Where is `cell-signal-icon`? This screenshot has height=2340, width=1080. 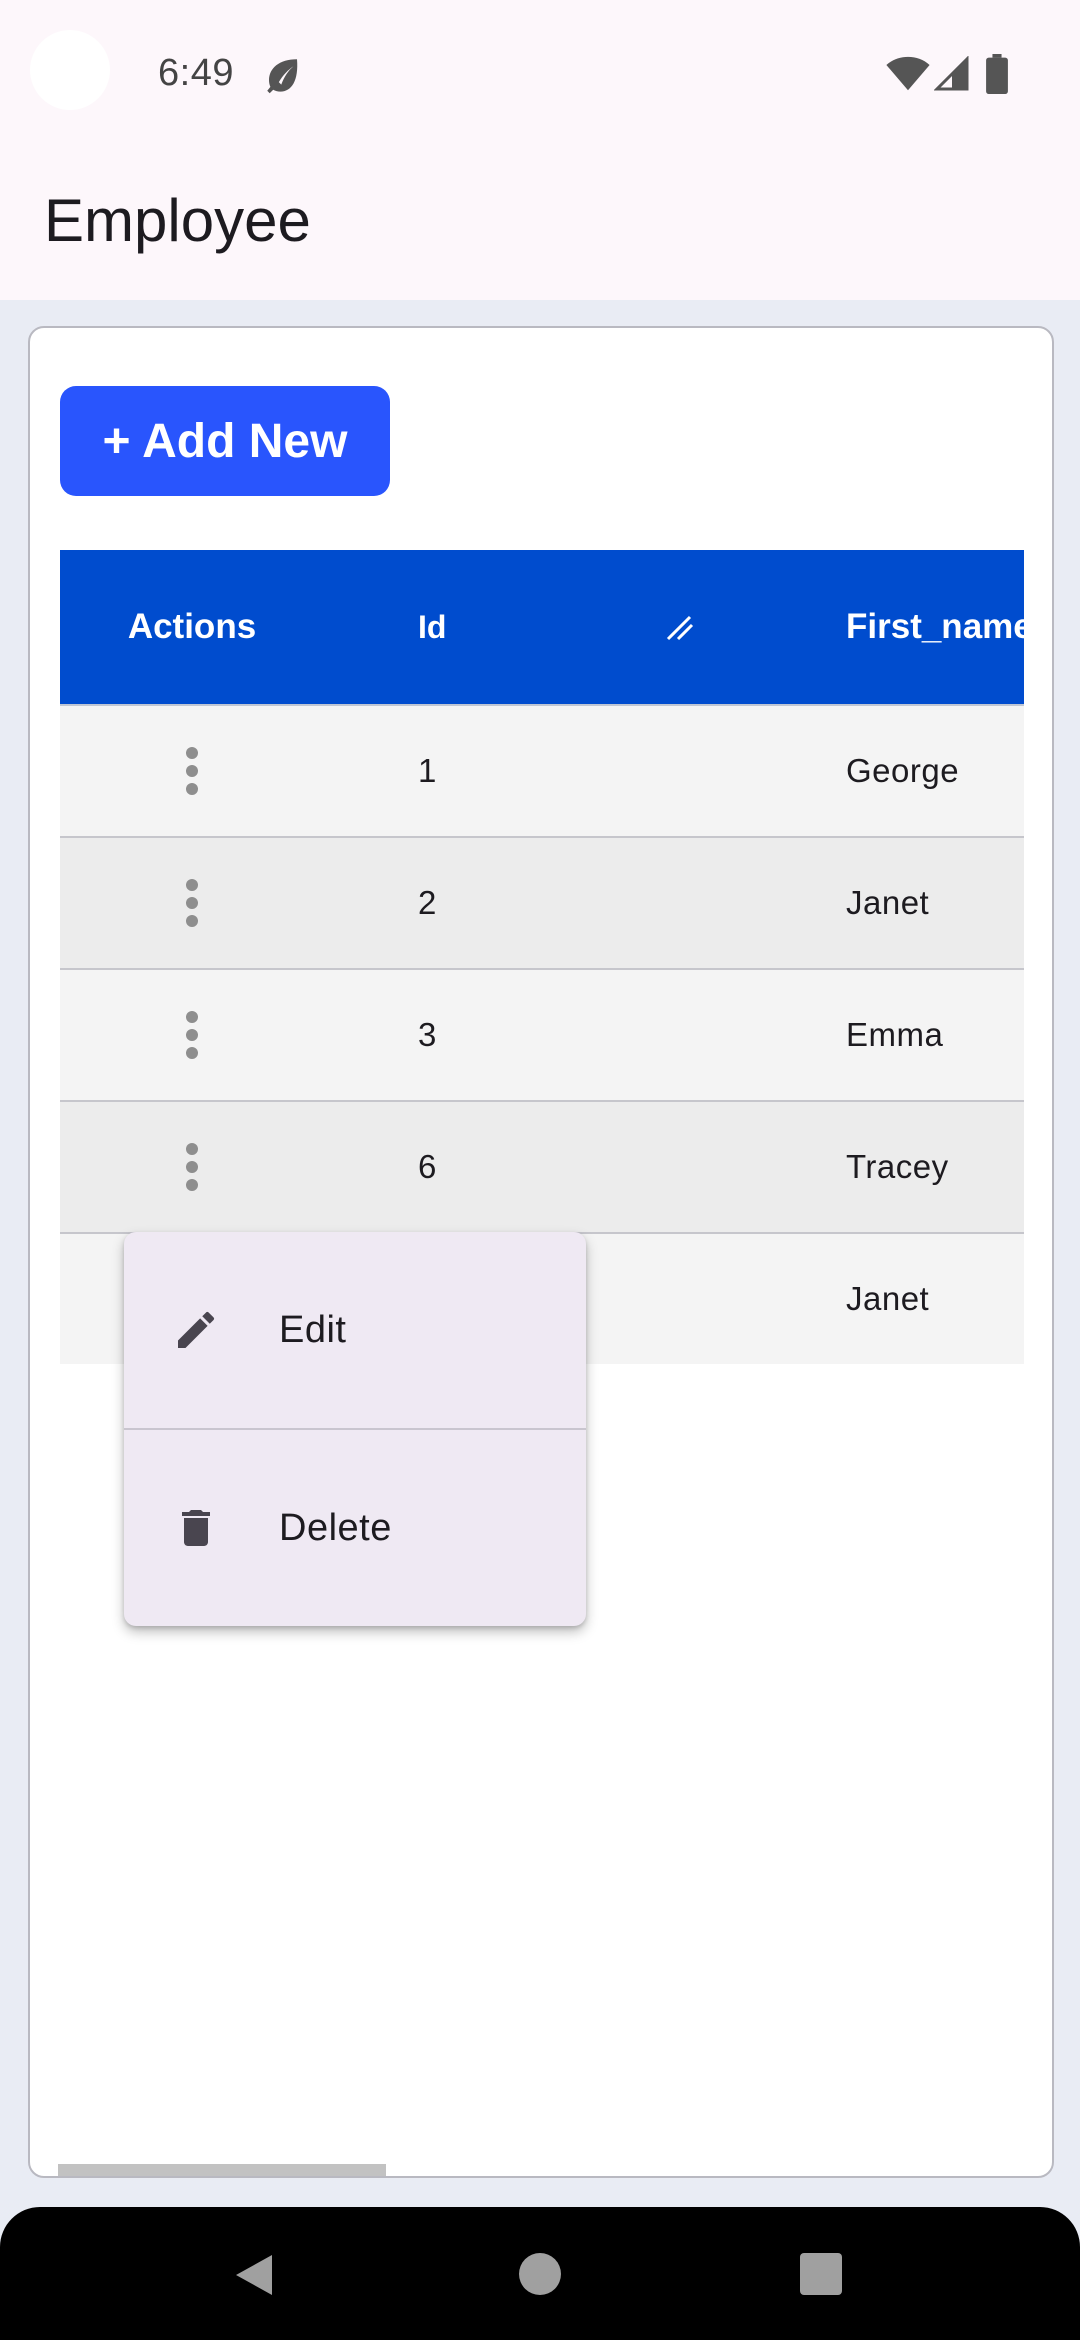
cell-signal-icon is located at coordinates (951, 73).